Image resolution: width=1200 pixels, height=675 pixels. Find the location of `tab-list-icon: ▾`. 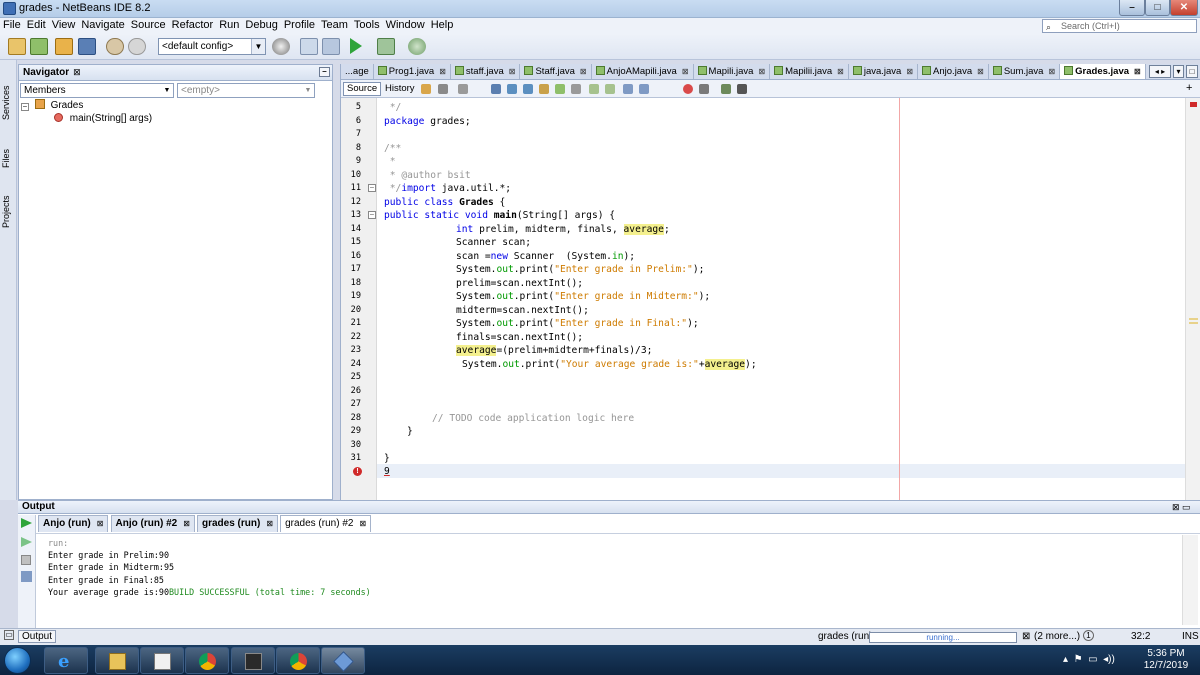

tab-list-icon: ▾ is located at coordinates (1178, 71).